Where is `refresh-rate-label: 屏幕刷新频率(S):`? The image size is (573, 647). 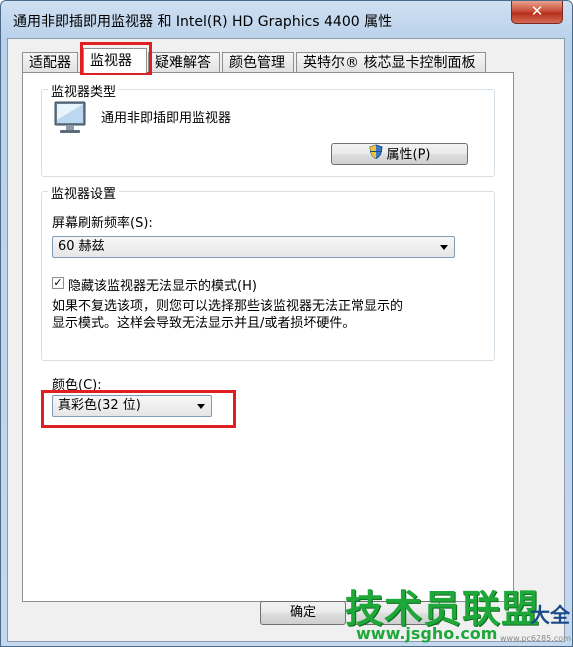
refresh-rate-label: 屏幕刷新频率(S): is located at coordinates (102, 223).